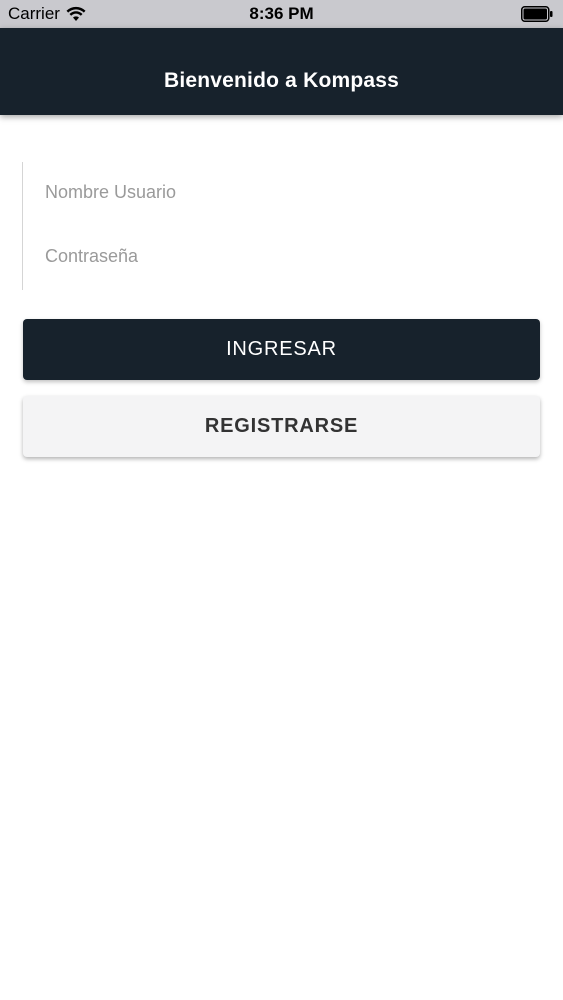  Describe the element at coordinates (537, 14) in the screenshot. I see `battery-icon` at that location.